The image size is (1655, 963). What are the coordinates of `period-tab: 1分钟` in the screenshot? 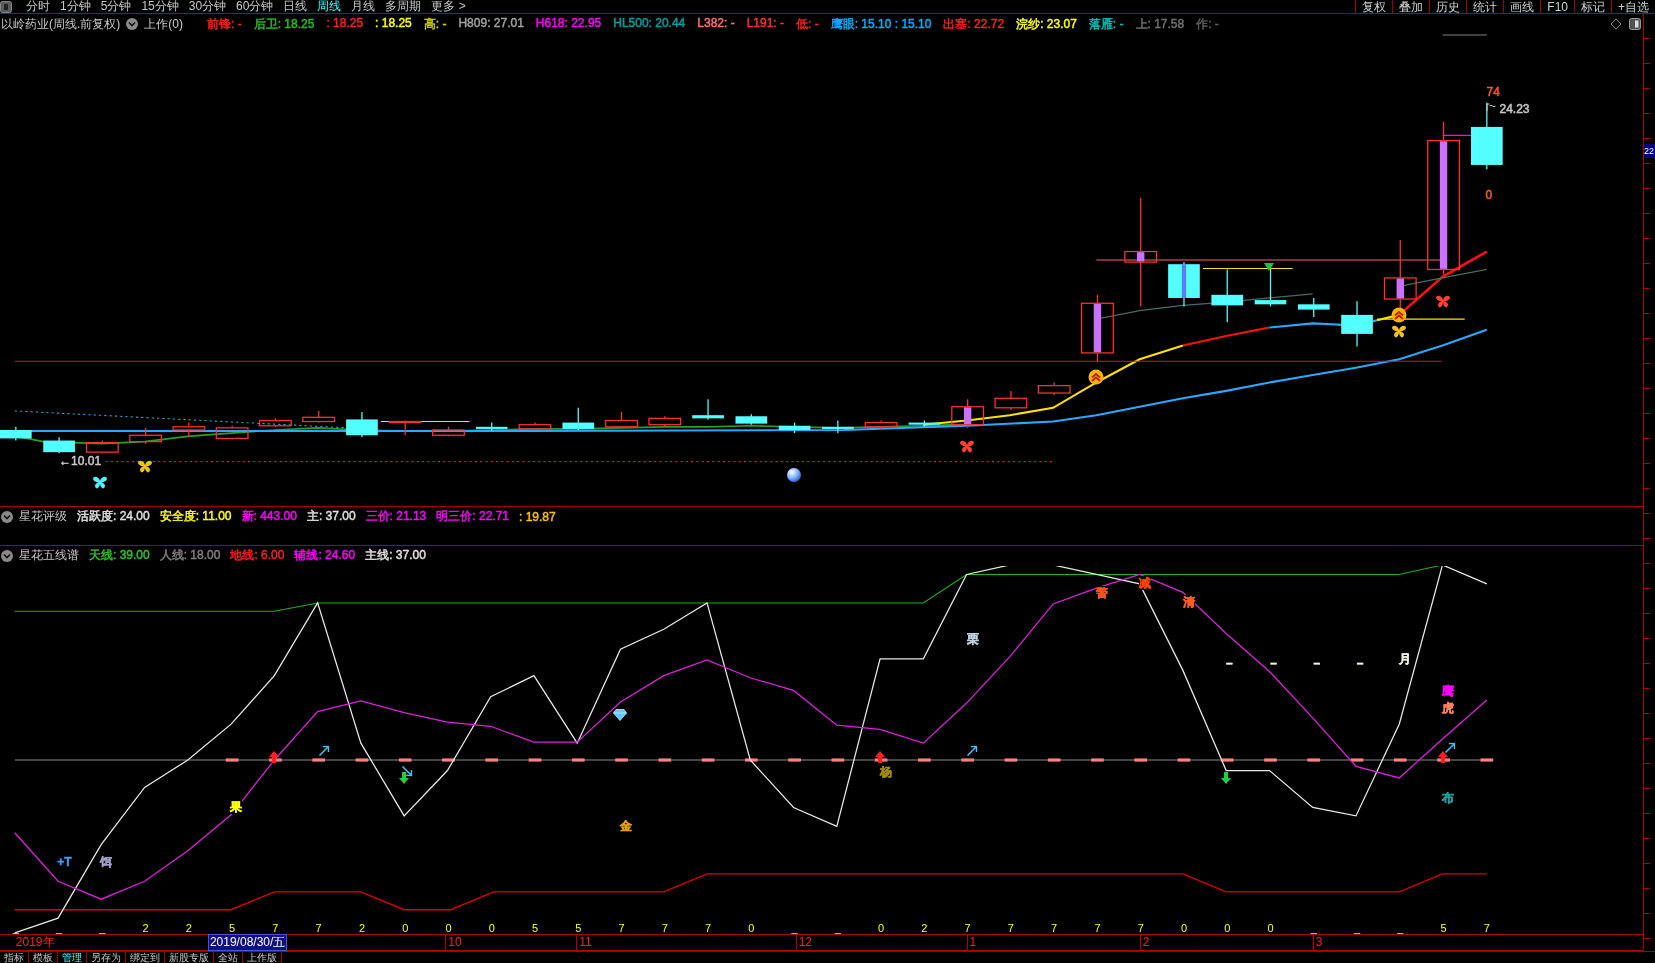 It's located at (75, 6).